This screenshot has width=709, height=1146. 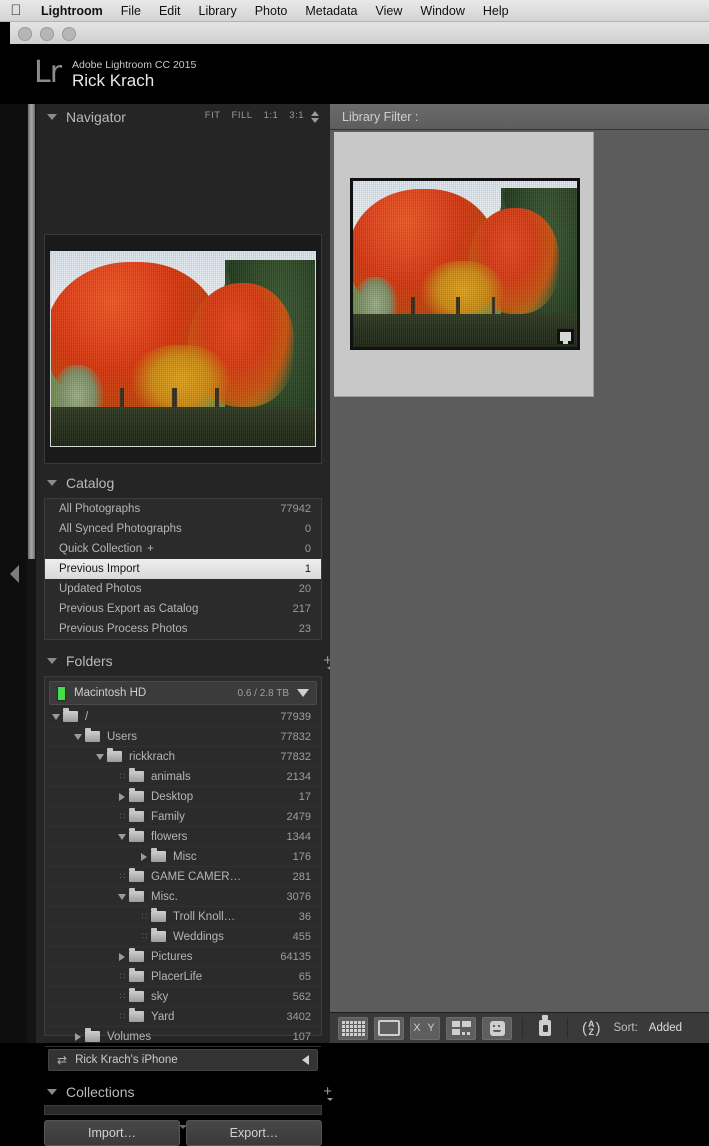 What do you see at coordinates (271, 11) in the screenshot?
I see `menu-item-photo: Photo` at bounding box center [271, 11].